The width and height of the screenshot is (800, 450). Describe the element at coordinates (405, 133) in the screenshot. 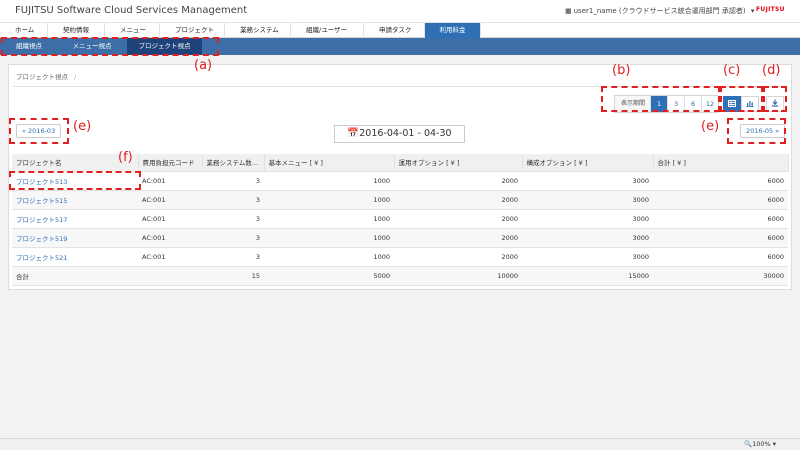

I see `date-range-text: 2016-04-01 - 04-30` at that location.